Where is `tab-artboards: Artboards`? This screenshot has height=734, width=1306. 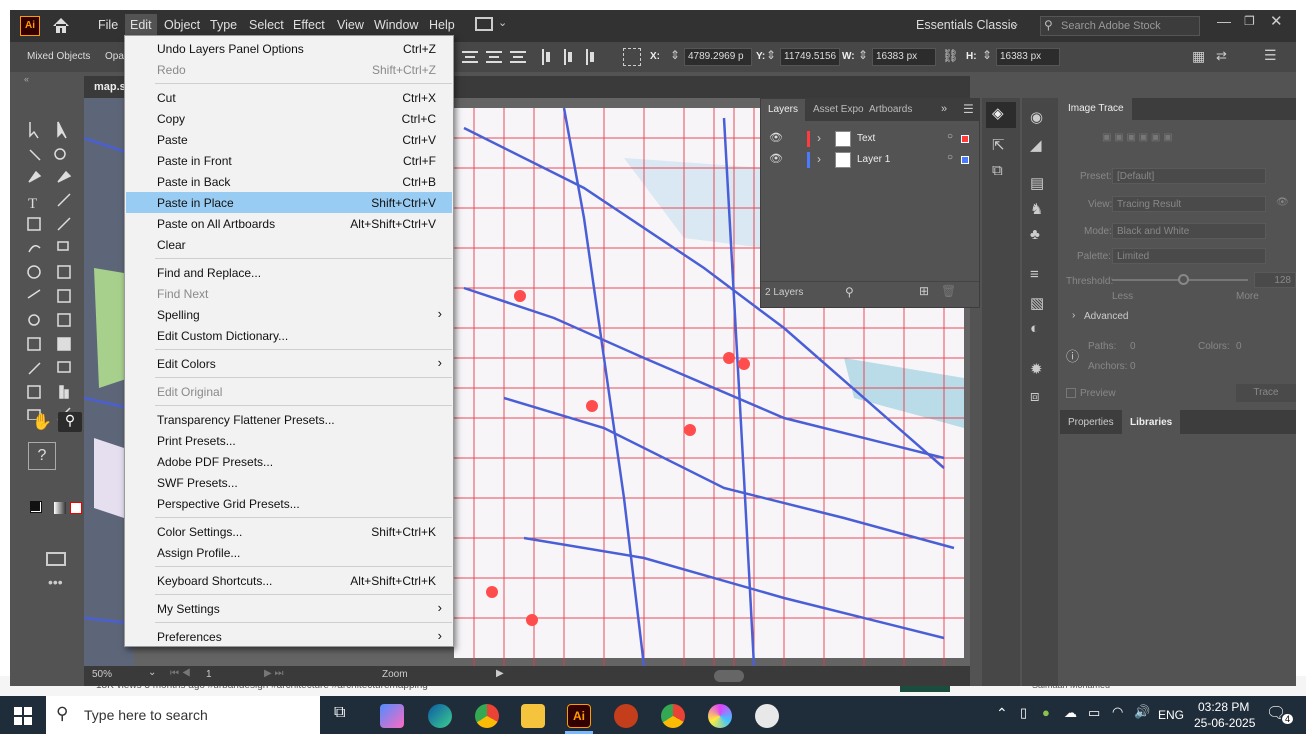 tab-artboards: Artboards is located at coordinates (890, 109).